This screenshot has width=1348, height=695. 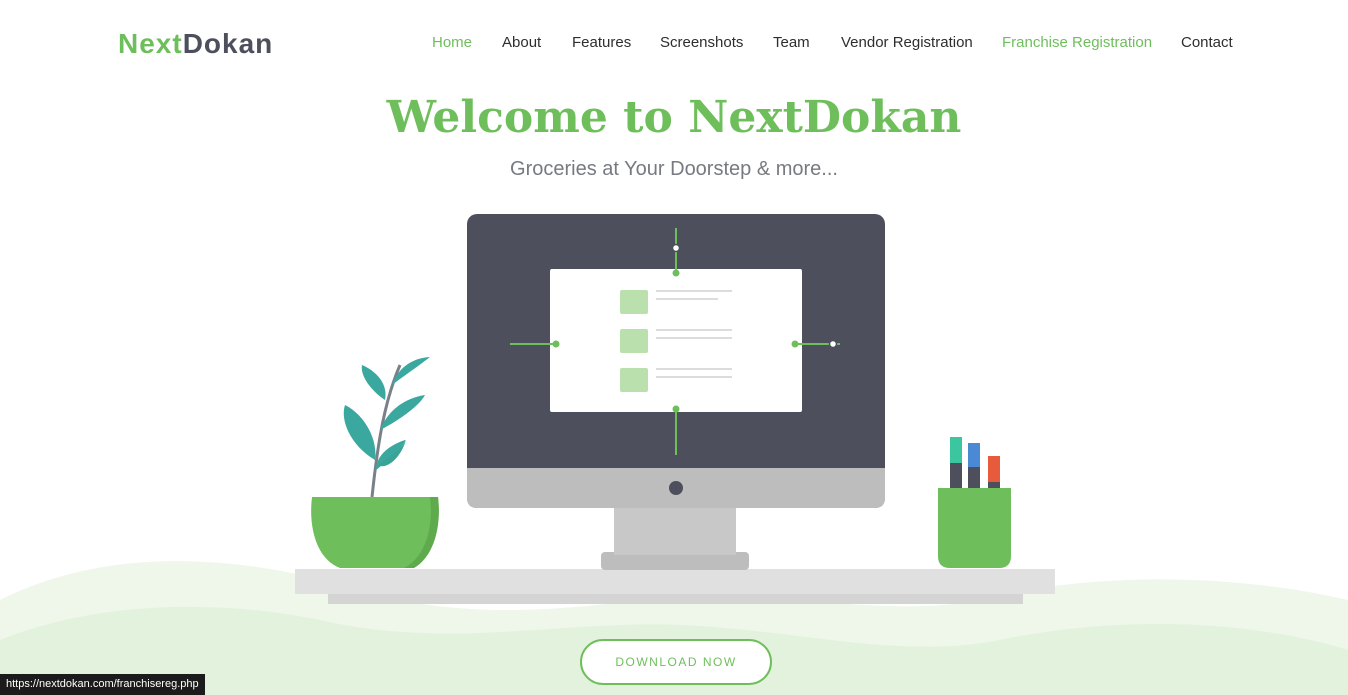 I want to click on nav-vendor-registration: Vendor Registration, so click(x=907, y=42).